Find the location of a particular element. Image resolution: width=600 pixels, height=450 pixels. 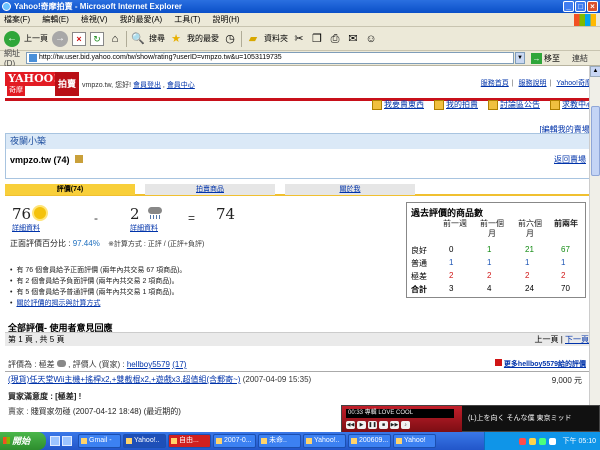

nav-help: 求教中心 is located at coordinates (572, 104).